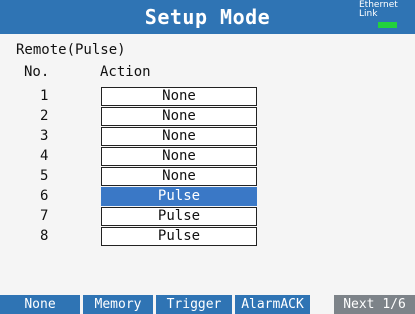  I want to click on softkey-next: Next 1/6, so click(374, 304).